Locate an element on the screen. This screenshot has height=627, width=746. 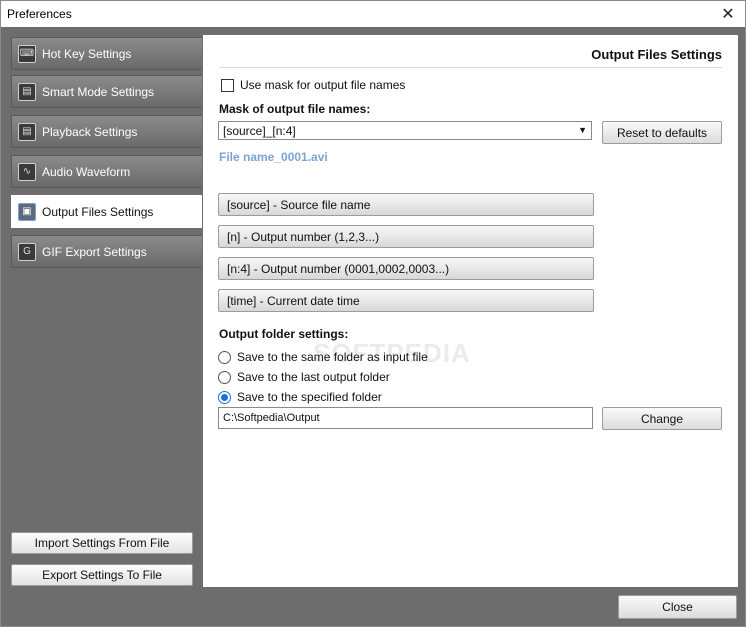
sidebar-item-label: Smart Mode Settings is located at coordinates (98, 91).